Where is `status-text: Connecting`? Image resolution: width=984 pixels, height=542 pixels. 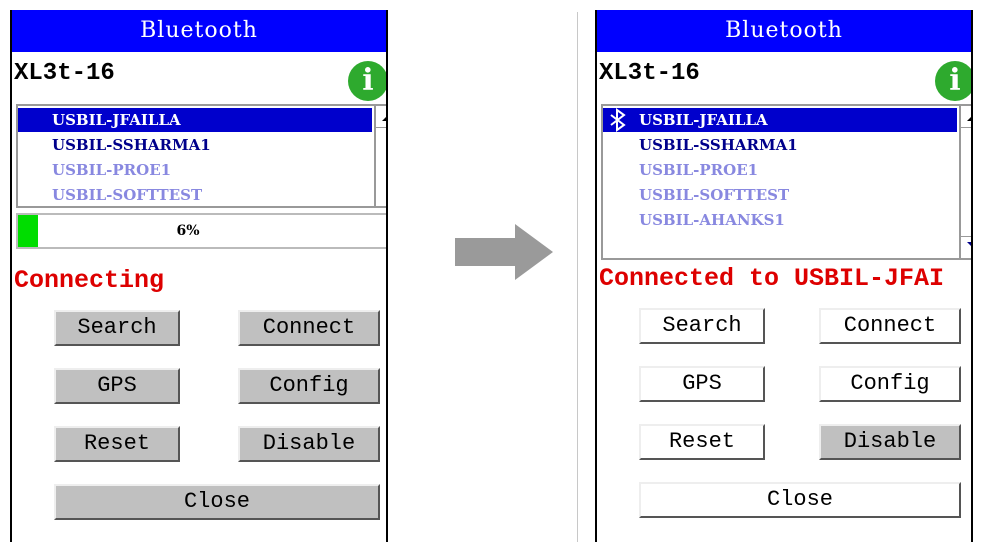 status-text: Connecting is located at coordinates (89, 280).